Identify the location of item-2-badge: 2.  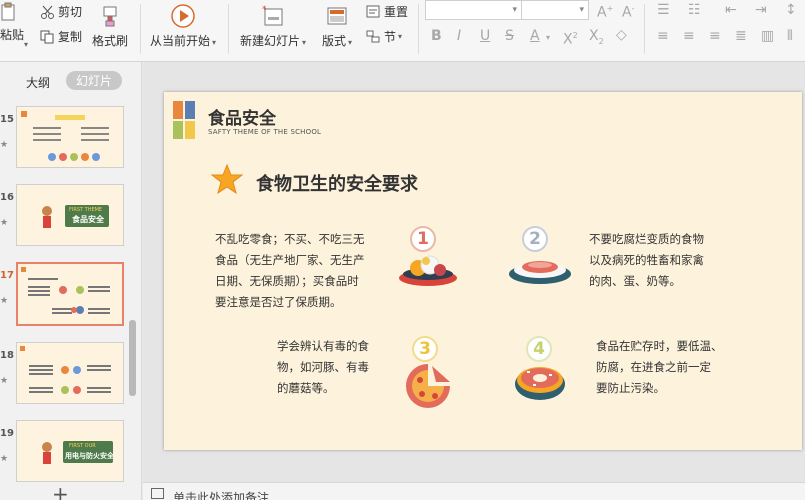
(535, 239).